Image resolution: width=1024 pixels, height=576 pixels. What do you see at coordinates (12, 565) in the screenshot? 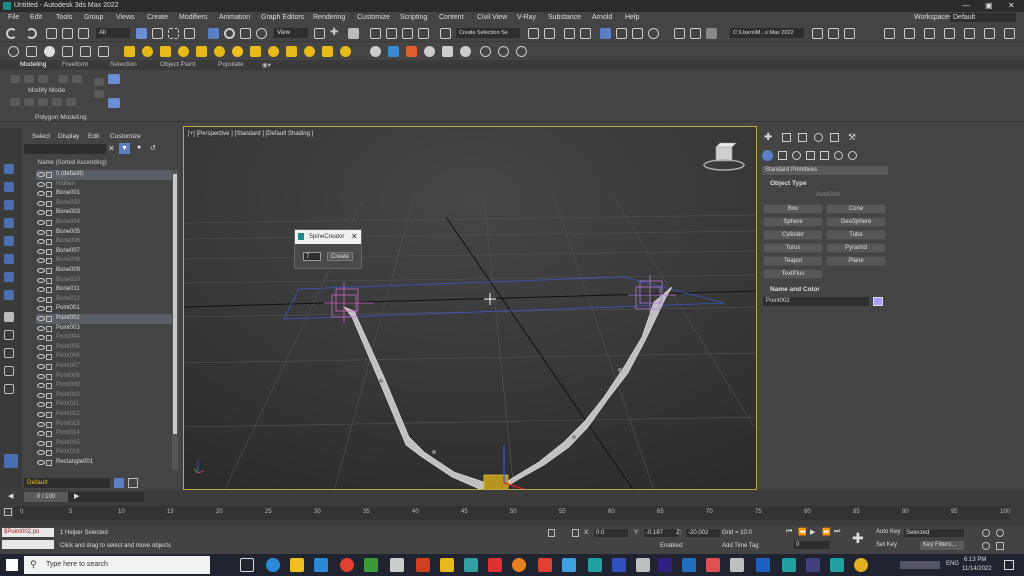
I see `start-icon` at bounding box center [12, 565].